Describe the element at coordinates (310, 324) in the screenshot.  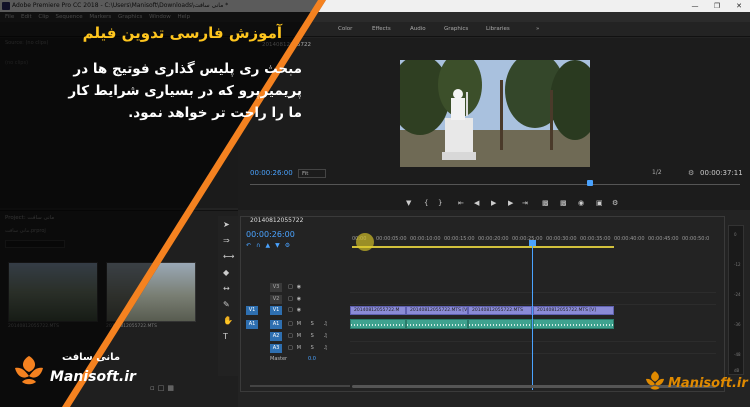
I see `track-a1-controls: □M S ♫` at that location.